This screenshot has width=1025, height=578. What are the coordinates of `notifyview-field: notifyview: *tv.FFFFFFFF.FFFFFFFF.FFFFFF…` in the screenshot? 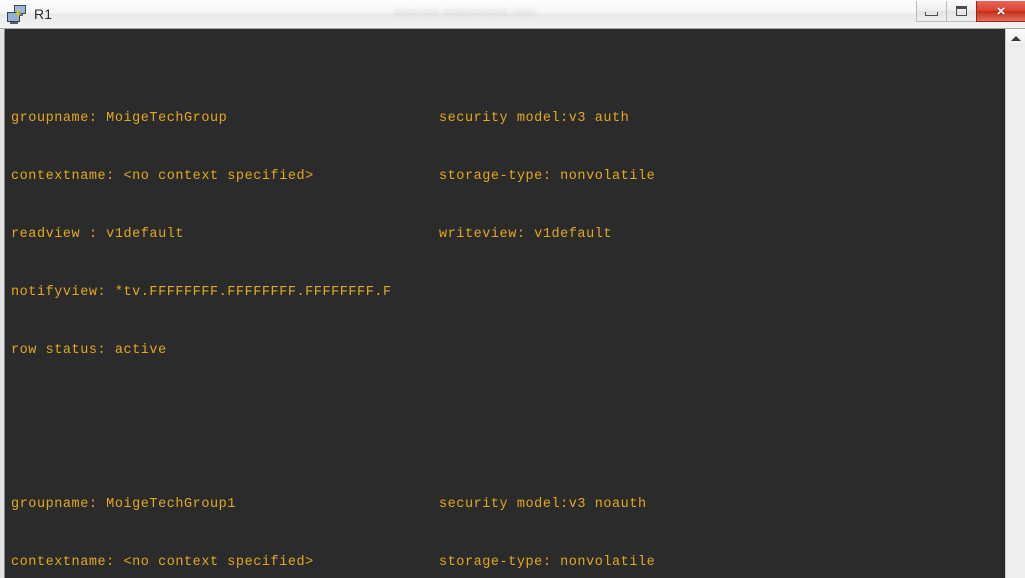 It's located at (201, 292).